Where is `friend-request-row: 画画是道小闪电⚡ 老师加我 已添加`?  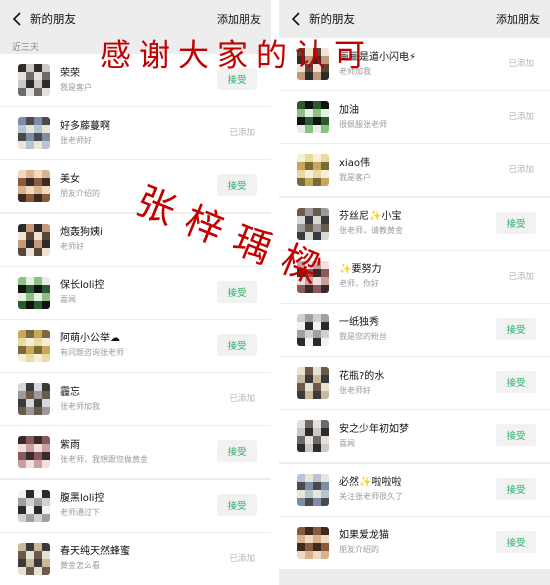
friend-request-row: 画画是道小闪电⚡ 老师加我 已添加 is located at coordinates (414, 64).